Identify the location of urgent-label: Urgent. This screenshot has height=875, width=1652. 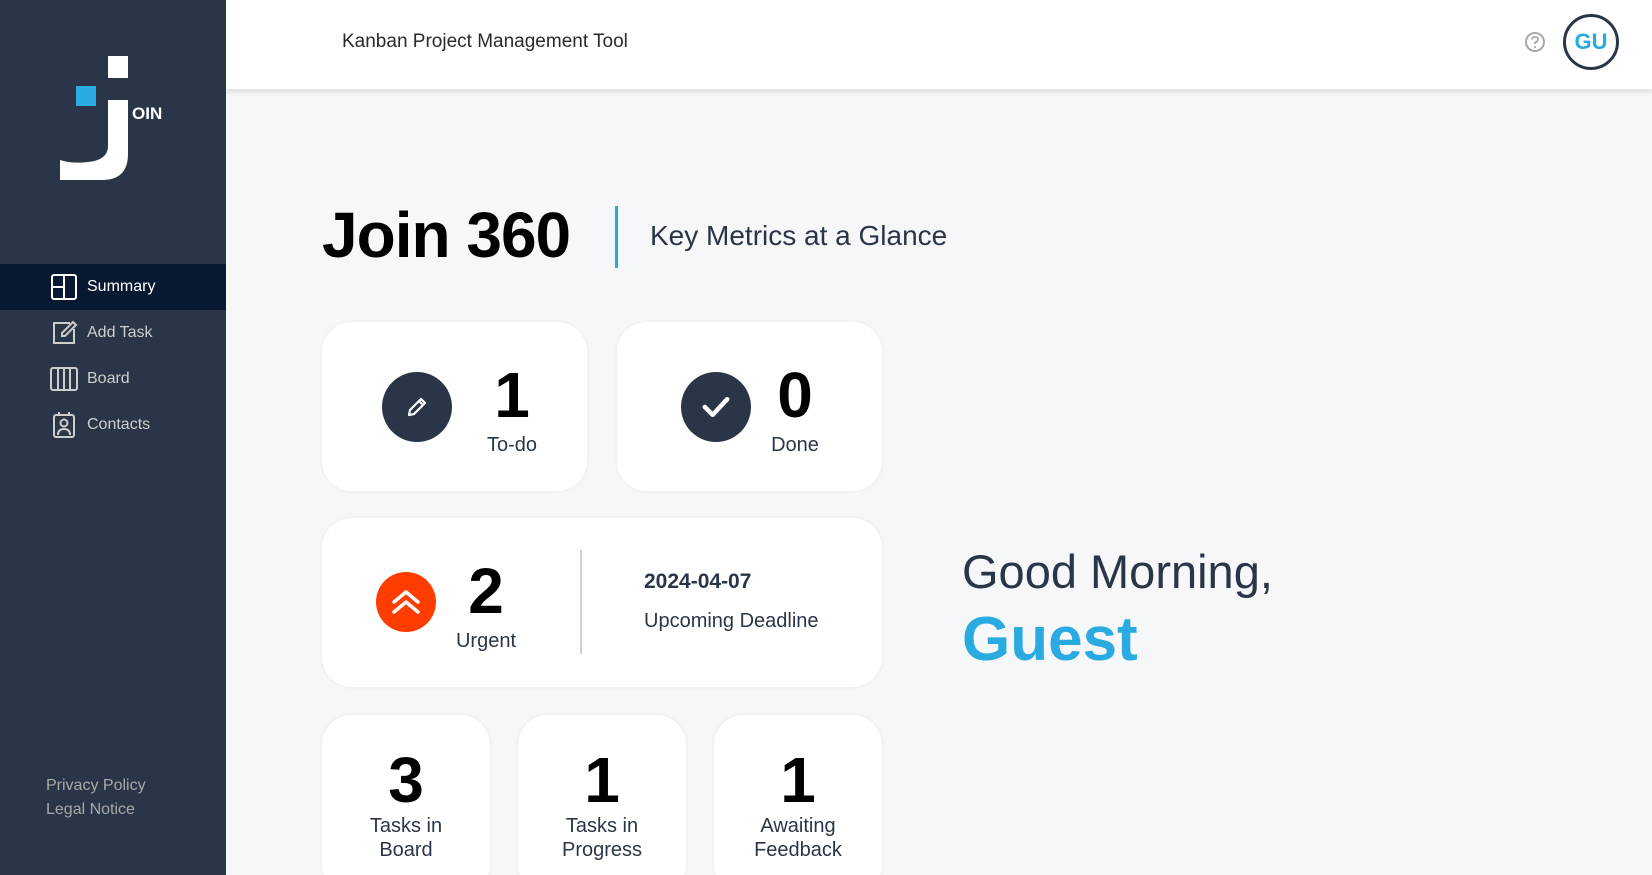
(486, 641).